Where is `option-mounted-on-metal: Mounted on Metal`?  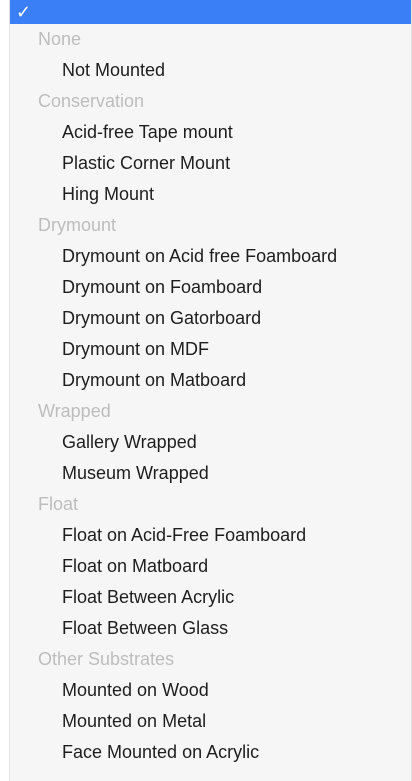
option-mounted-on-metal: Mounted on Metal is located at coordinates (210, 721).